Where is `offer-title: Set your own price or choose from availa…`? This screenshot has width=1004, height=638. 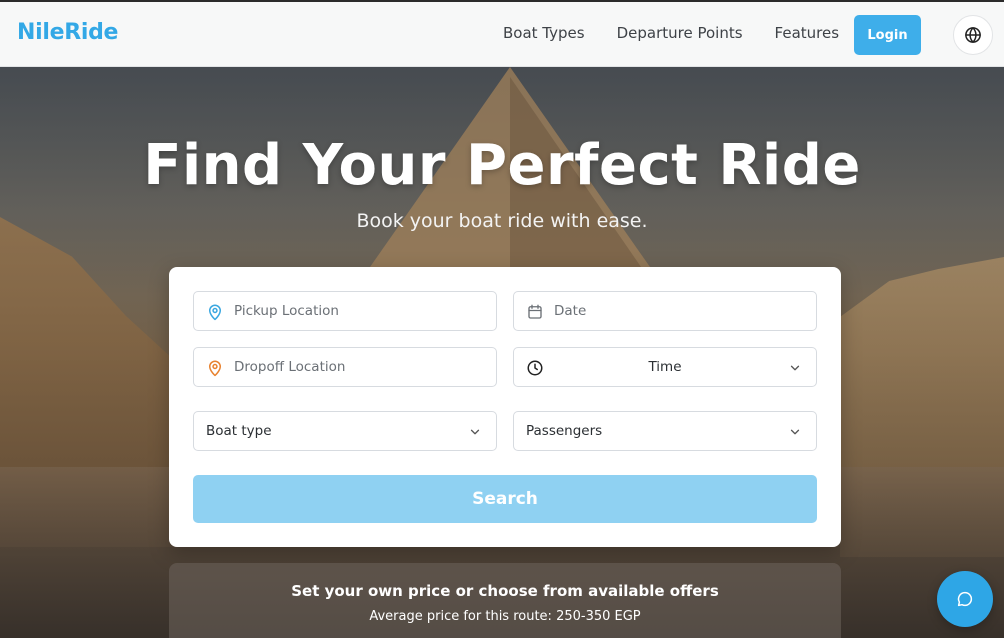
offer-title: Set your own price or choose from availa… is located at coordinates (505, 591).